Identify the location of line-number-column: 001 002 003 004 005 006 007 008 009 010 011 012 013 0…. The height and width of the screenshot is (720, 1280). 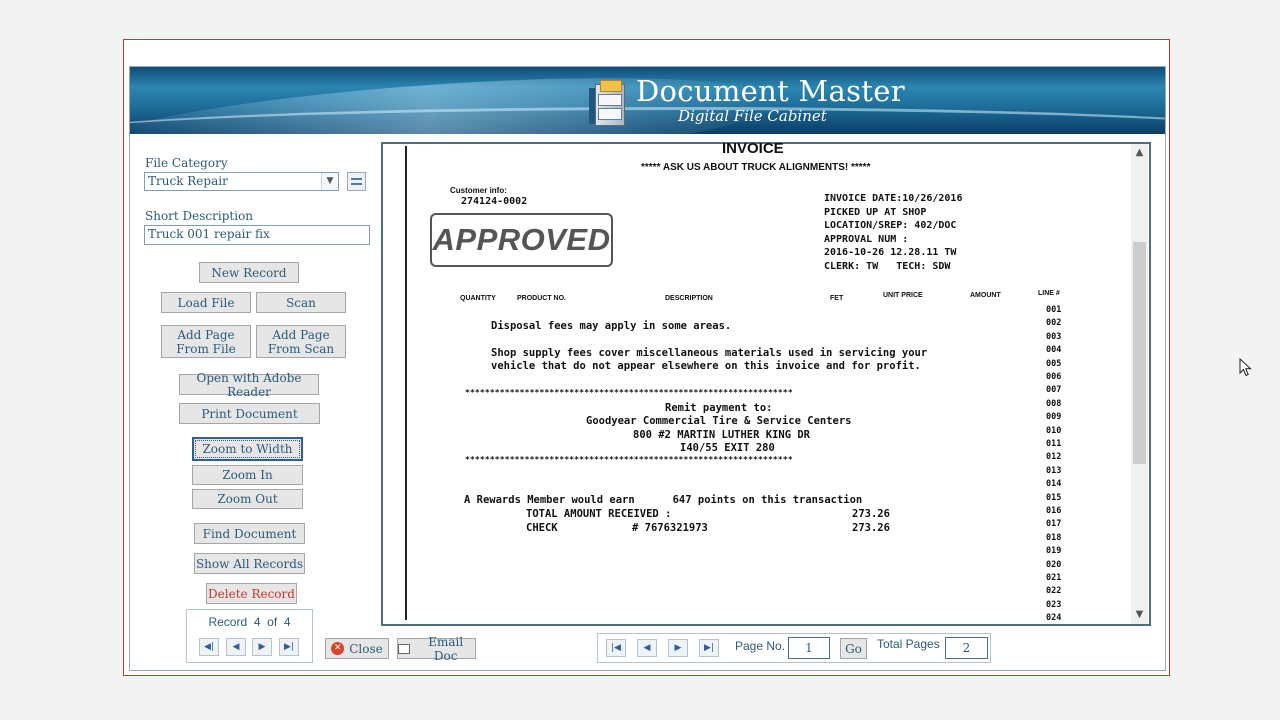
(1061, 463).